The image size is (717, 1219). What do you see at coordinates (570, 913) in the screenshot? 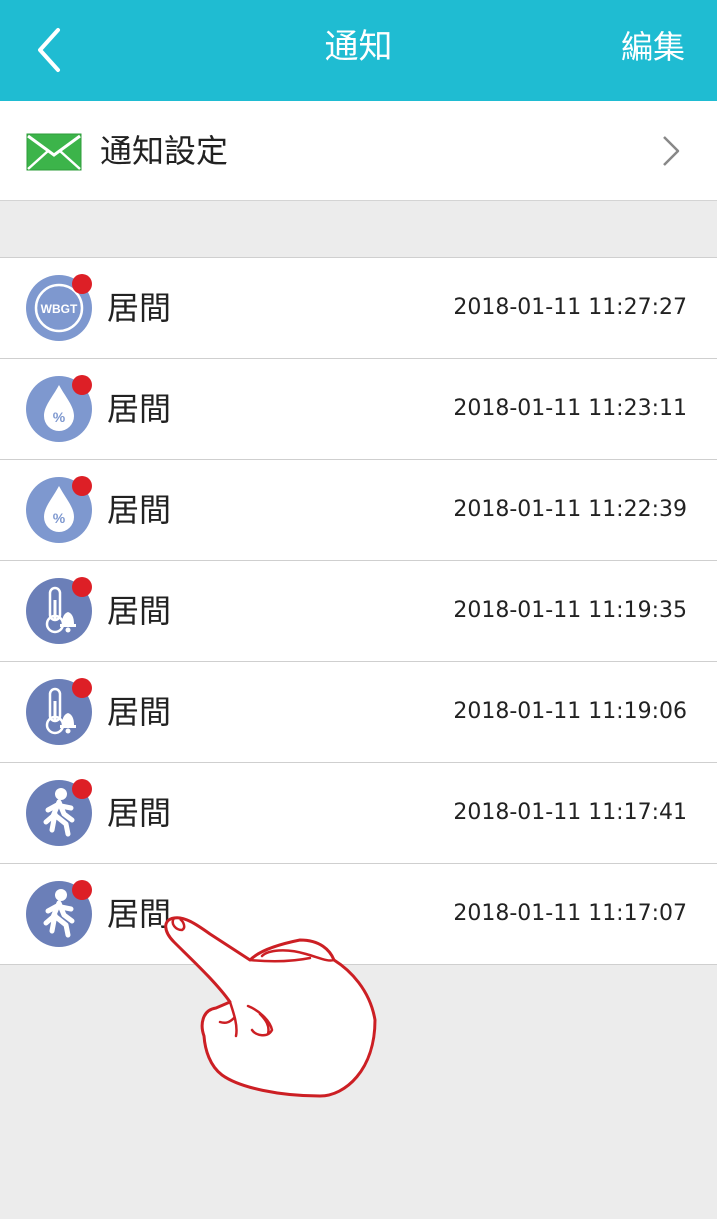
I see `notification-time: 2018-01-11 11:17:07` at bounding box center [570, 913].